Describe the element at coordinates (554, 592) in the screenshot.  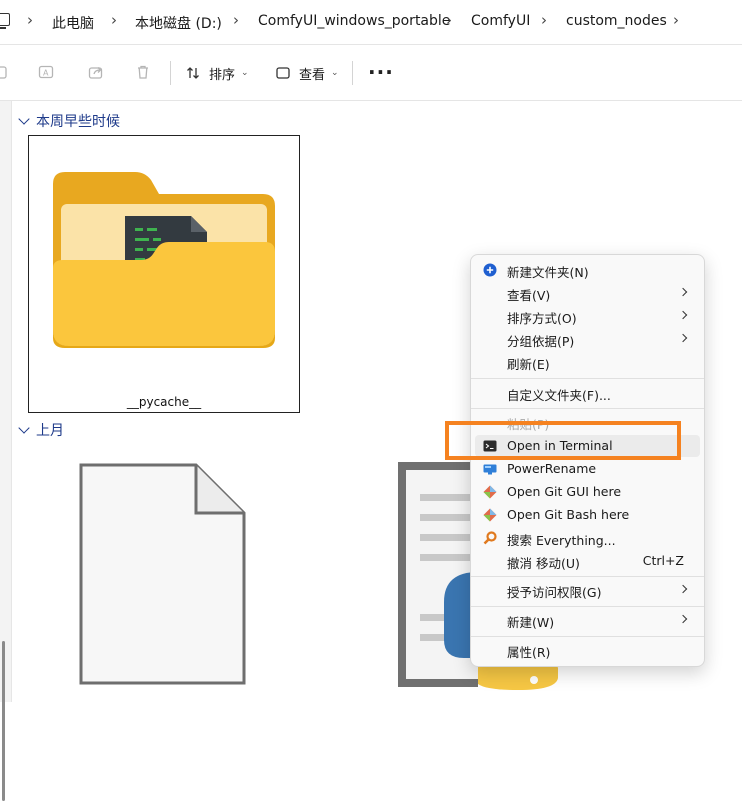
I see `menu-item-label: 授予访问权限(G)` at that location.